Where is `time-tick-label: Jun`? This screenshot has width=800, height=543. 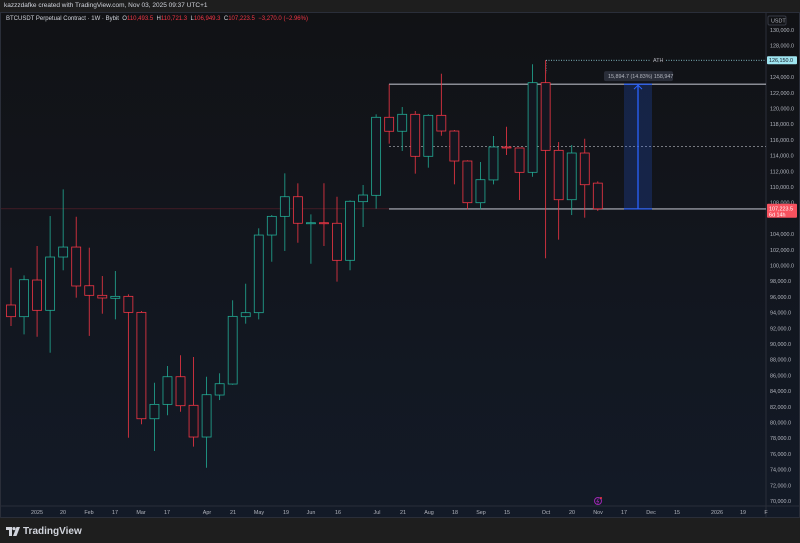
time-tick-label: Jun is located at coordinates (311, 513).